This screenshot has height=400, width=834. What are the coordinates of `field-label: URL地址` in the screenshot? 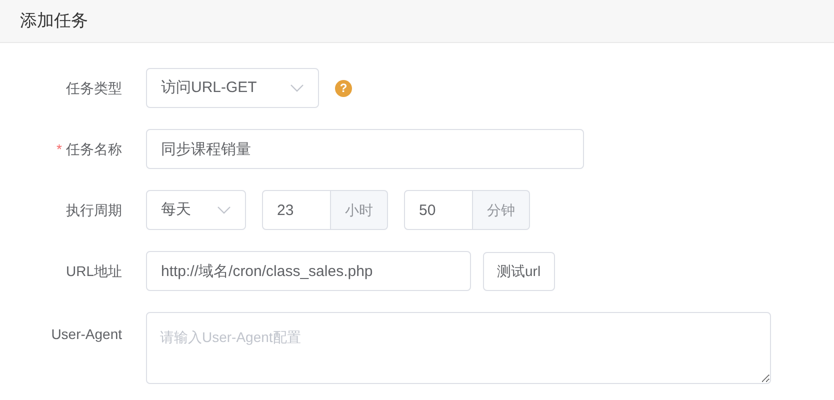 It's located at (94, 271).